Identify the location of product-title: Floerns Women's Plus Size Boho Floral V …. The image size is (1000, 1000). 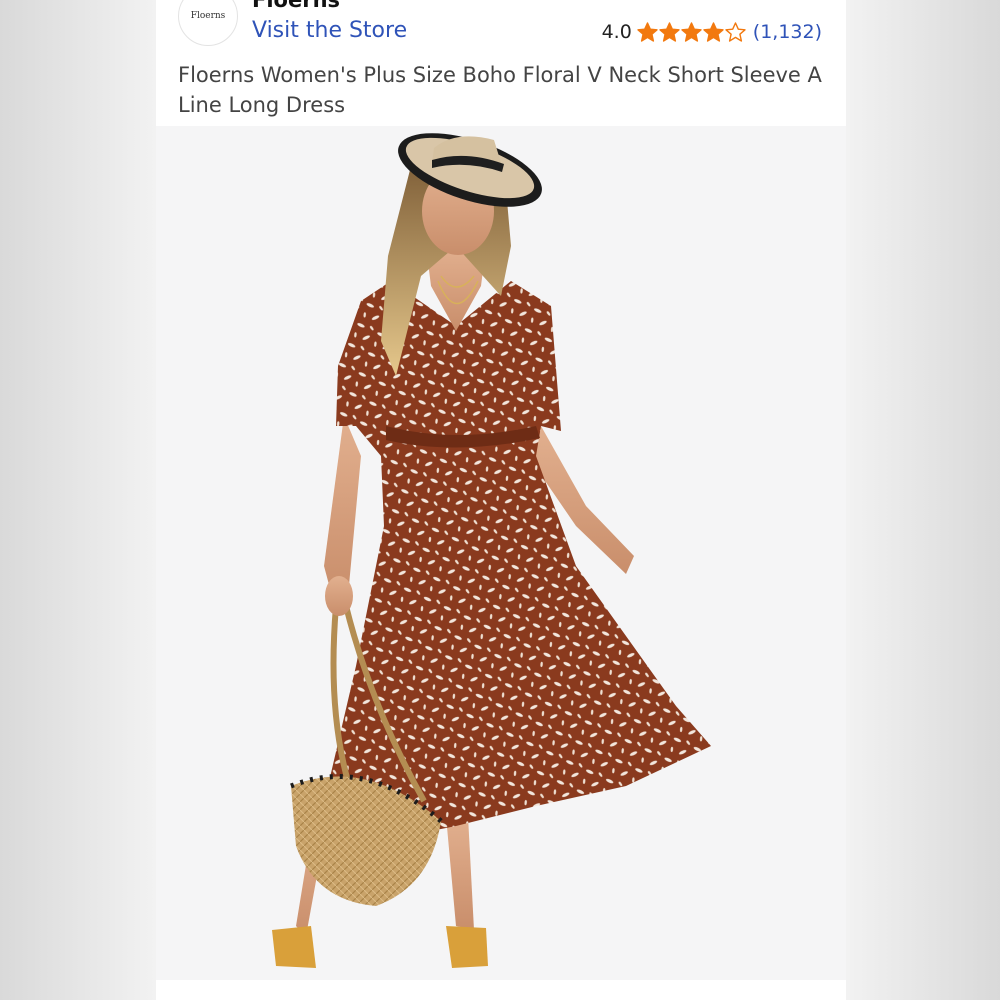
(500, 90).